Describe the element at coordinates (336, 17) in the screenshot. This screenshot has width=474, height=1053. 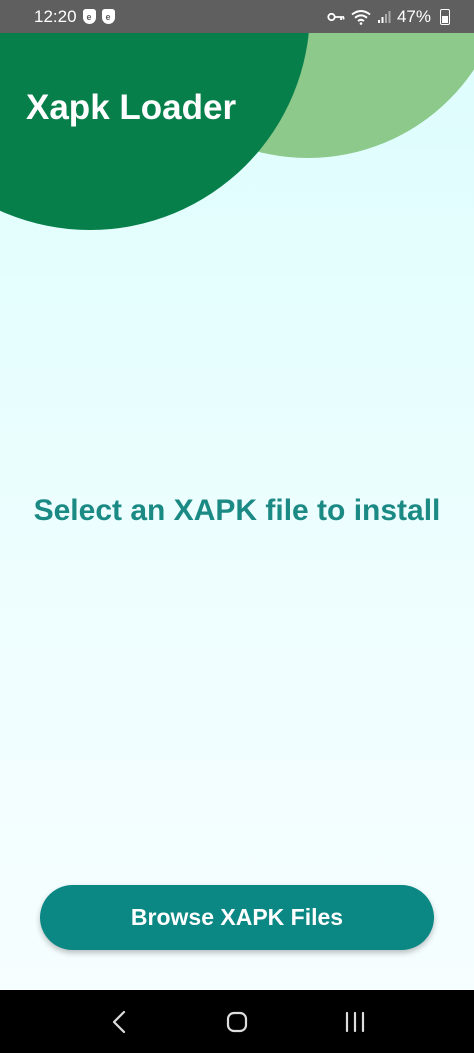
I see `key-icon` at that location.